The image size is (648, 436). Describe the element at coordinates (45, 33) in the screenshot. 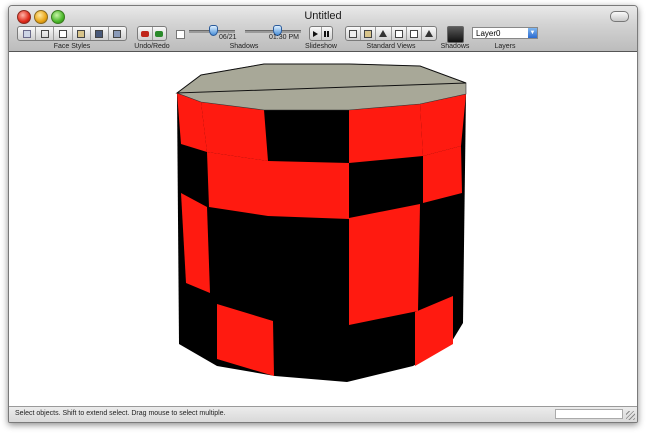

I see `wireframe-style-icon` at that location.